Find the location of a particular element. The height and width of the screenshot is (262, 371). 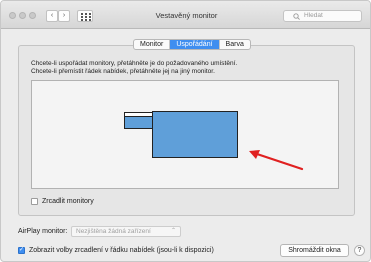

menubar-mirror-checkbox: ✓ is located at coordinates (21, 250).